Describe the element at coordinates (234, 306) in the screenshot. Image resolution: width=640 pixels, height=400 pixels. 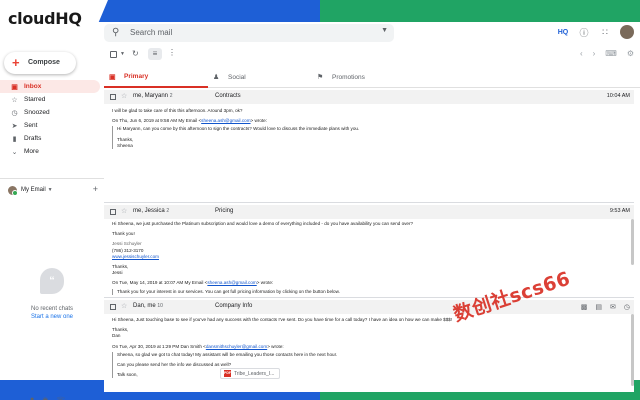
I see `thread-subject: Company Info` at that location.